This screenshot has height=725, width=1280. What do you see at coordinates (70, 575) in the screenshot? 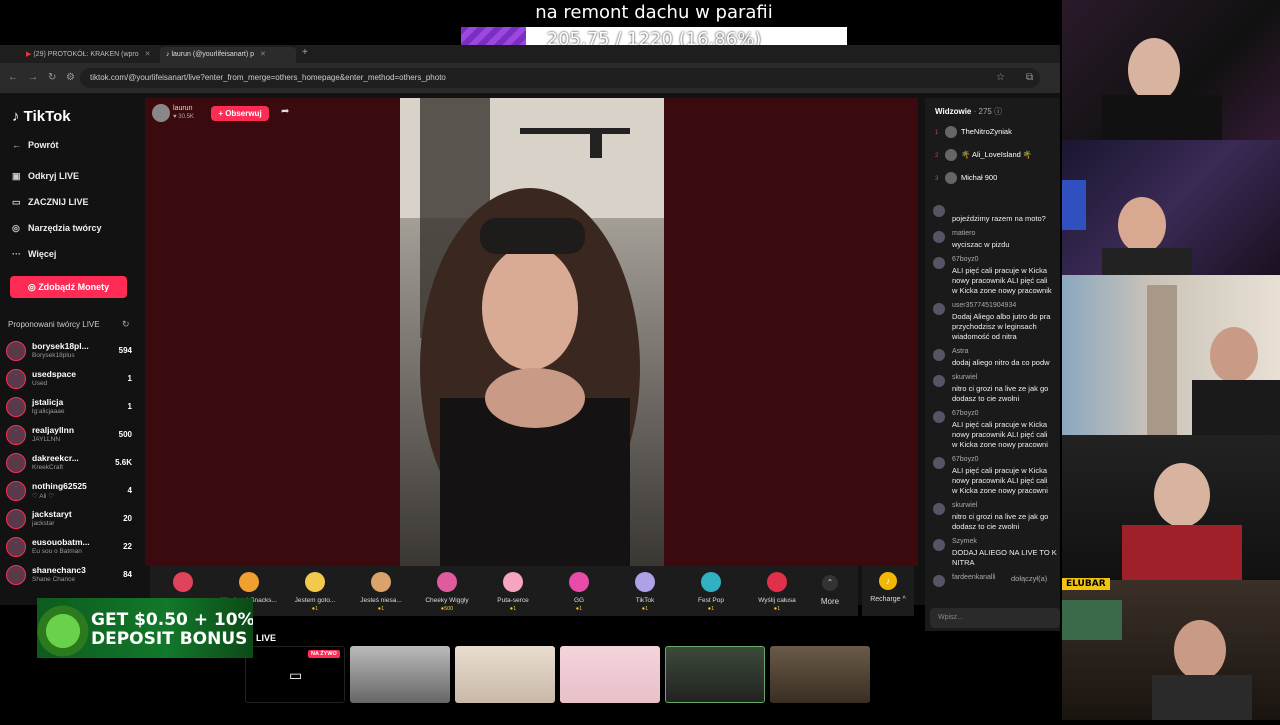
I see `suggested-creator: shanechanc3 Shane Chance 84` at bounding box center [70, 575].